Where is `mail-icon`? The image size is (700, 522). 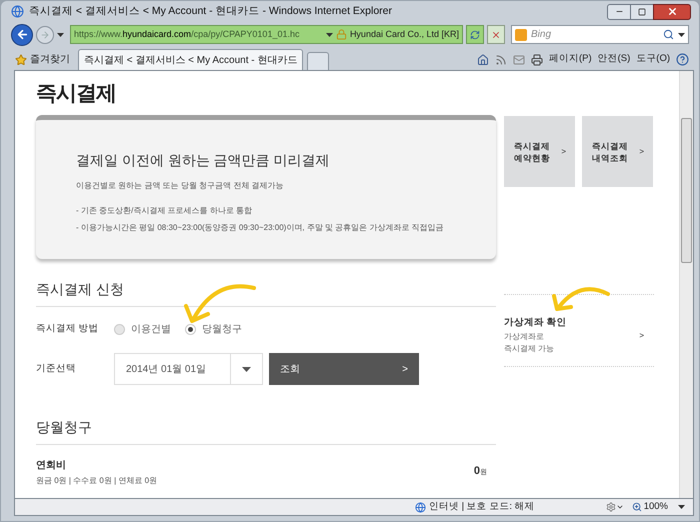
mail-icon is located at coordinates (518, 60).